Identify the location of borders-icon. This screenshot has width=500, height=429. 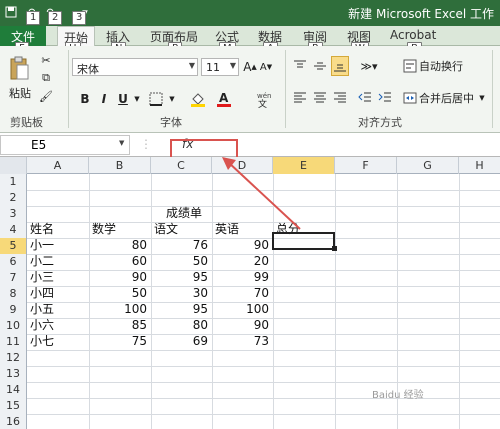
(156, 99).